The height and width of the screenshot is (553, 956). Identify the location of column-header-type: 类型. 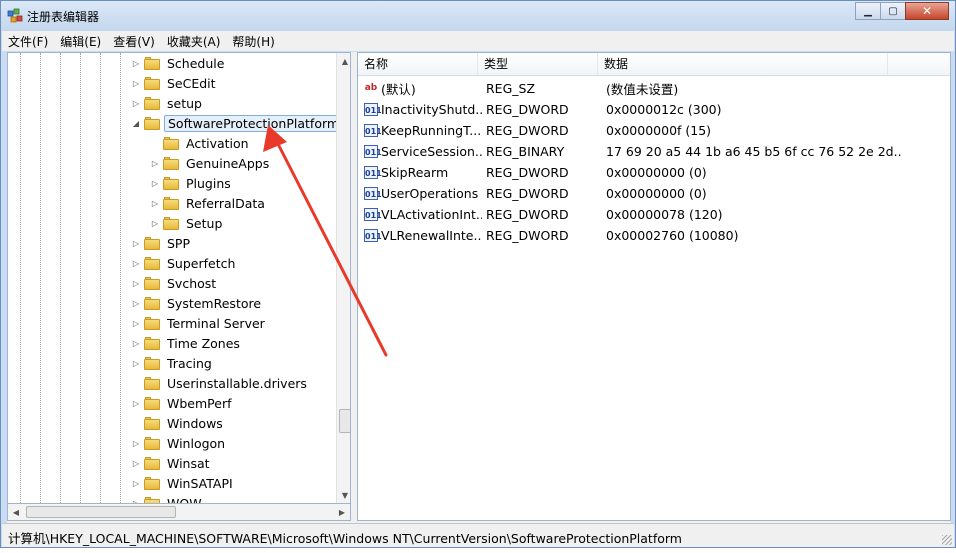
(538, 64).